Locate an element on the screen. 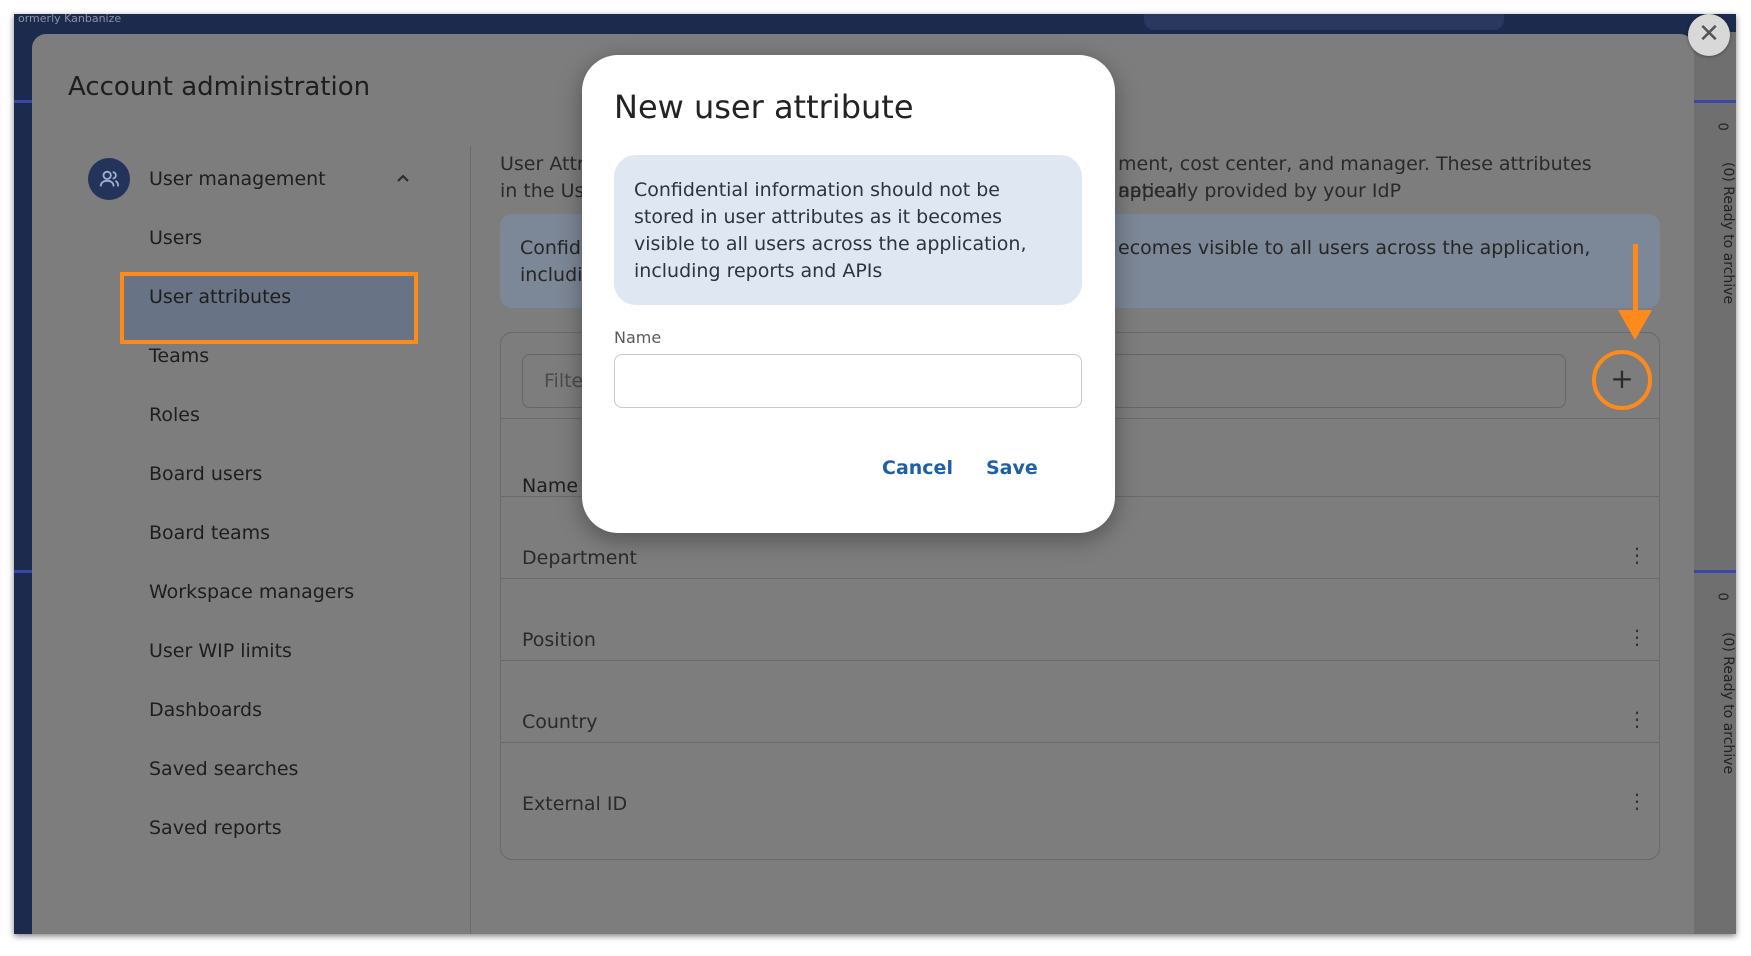 This screenshot has height=956, width=1751. name-field is located at coordinates (848, 381).